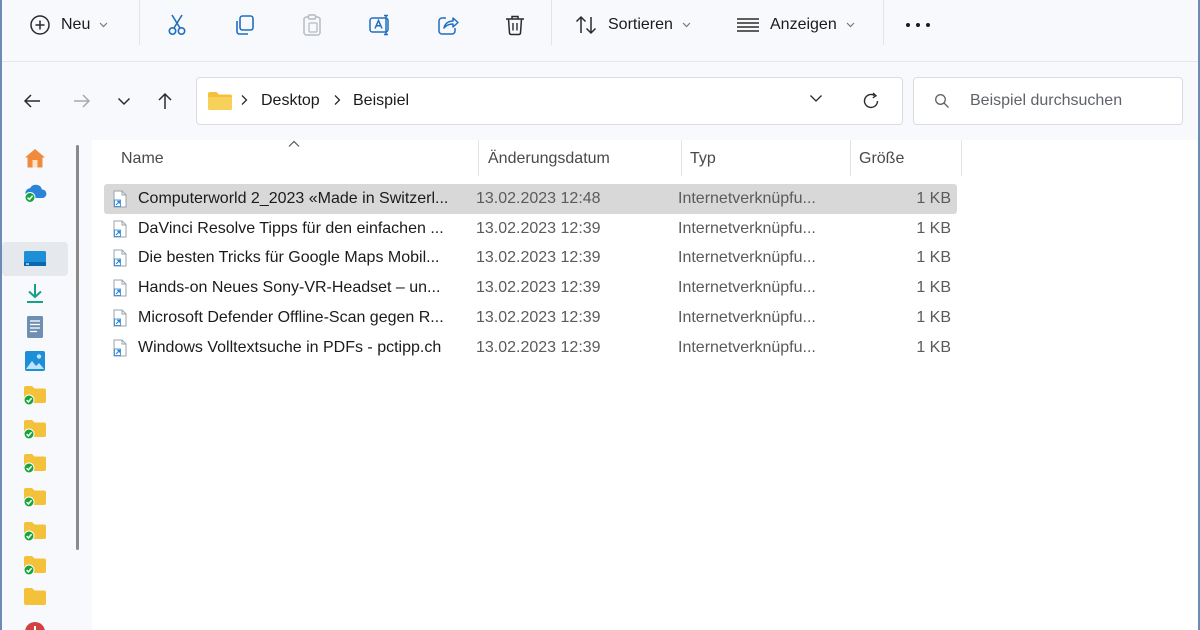  What do you see at coordinates (35, 626) in the screenshot?
I see `red-badge-icon` at bounding box center [35, 626].